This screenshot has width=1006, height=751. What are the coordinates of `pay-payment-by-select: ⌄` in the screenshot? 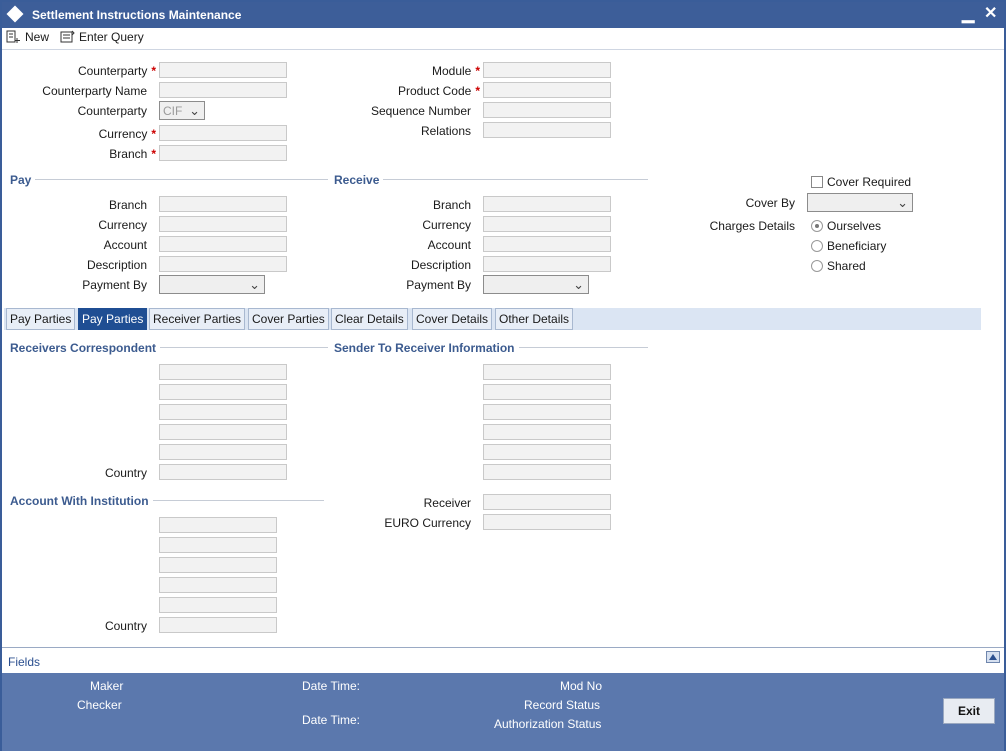 It's located at (212, 284).